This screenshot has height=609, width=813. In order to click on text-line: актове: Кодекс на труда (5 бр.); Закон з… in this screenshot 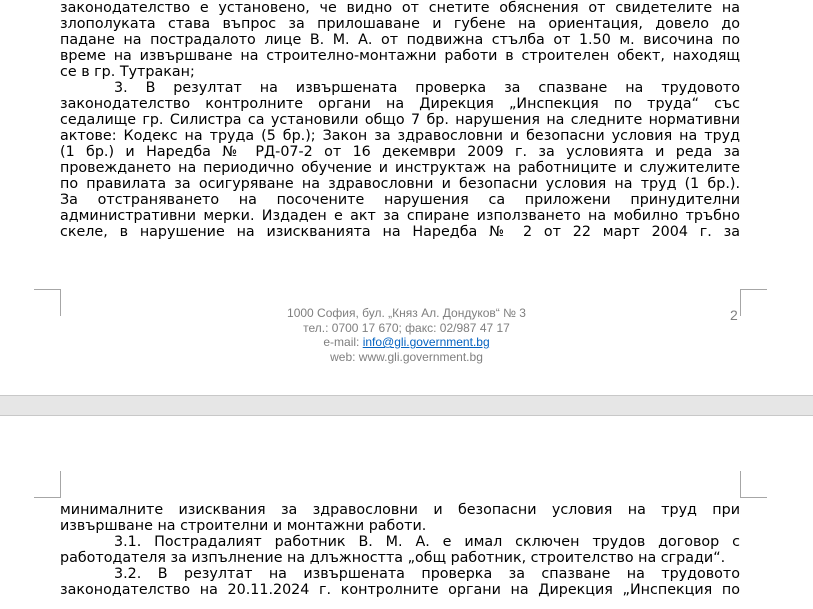, I will do `click(400, 136)`.